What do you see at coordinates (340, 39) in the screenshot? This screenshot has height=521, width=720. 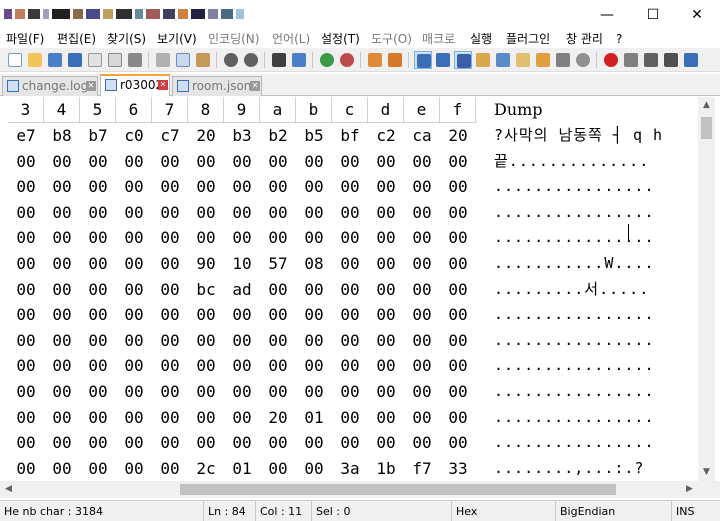 I see `menu-settings: 설정(T)` at bounding box center [340, 39].